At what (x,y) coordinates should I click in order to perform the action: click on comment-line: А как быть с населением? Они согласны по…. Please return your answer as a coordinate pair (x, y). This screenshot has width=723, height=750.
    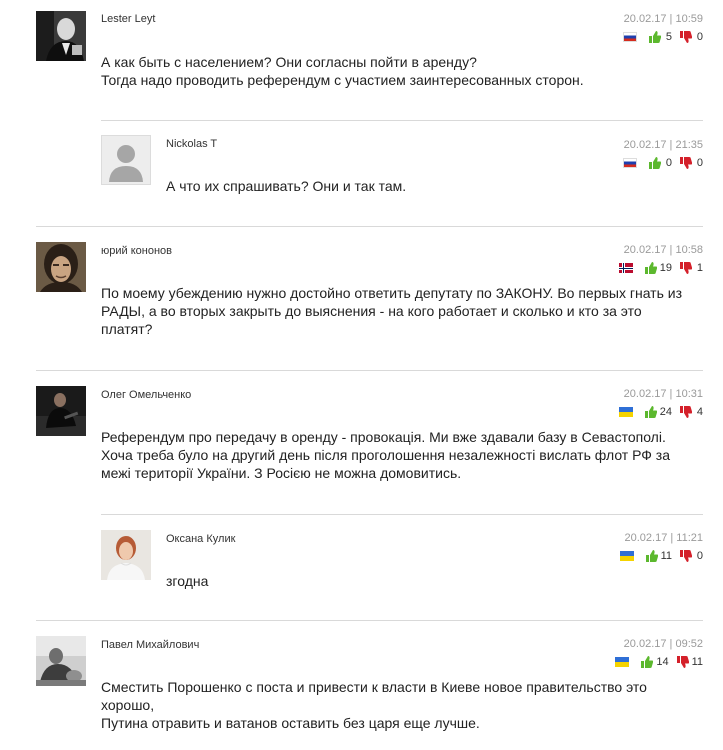
    Looking at the image, I should click on (289, 62).